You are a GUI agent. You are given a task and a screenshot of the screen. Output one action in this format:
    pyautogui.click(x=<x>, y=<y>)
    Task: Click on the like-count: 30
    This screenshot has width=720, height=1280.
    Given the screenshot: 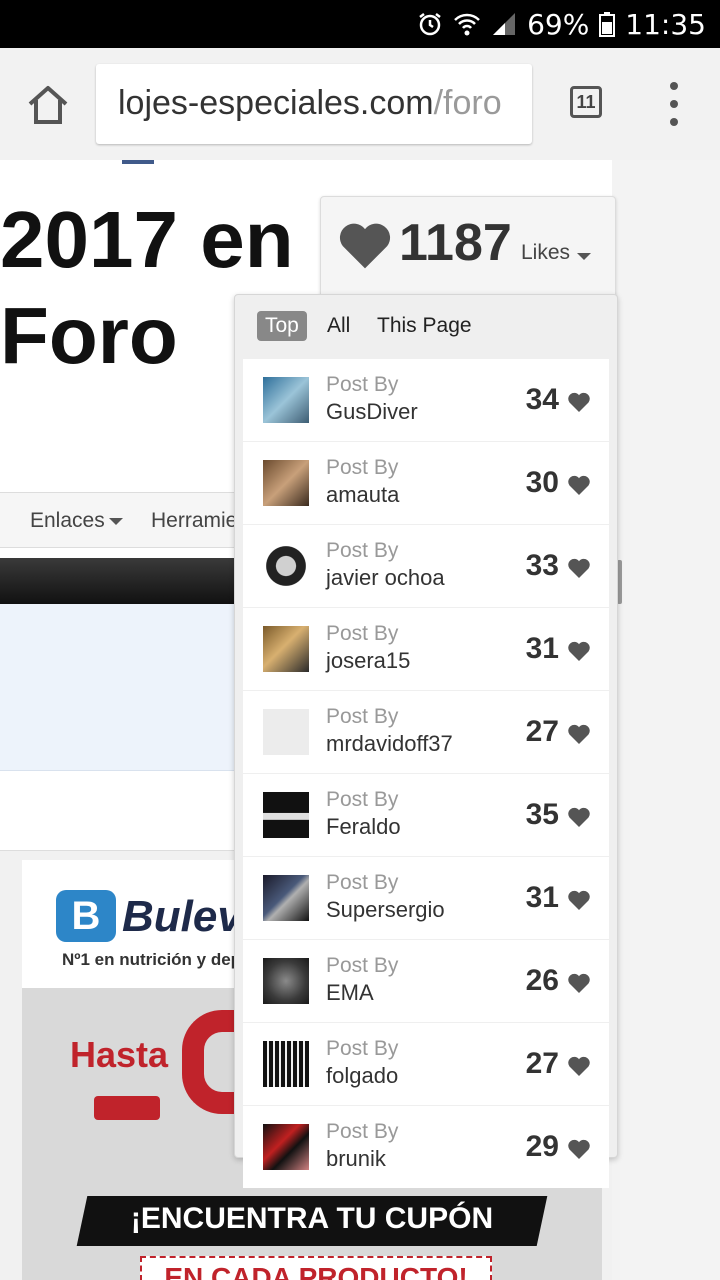 What is the action you would take?
    pyautogui.click(x=542, y=482)
    